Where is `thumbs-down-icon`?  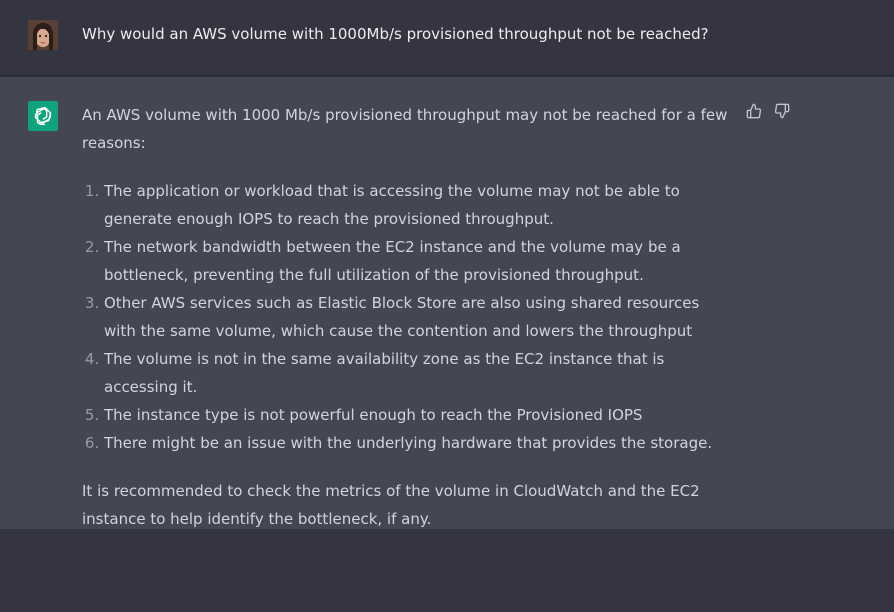
thumbs-down-icon is located at coordinates (782, 111).